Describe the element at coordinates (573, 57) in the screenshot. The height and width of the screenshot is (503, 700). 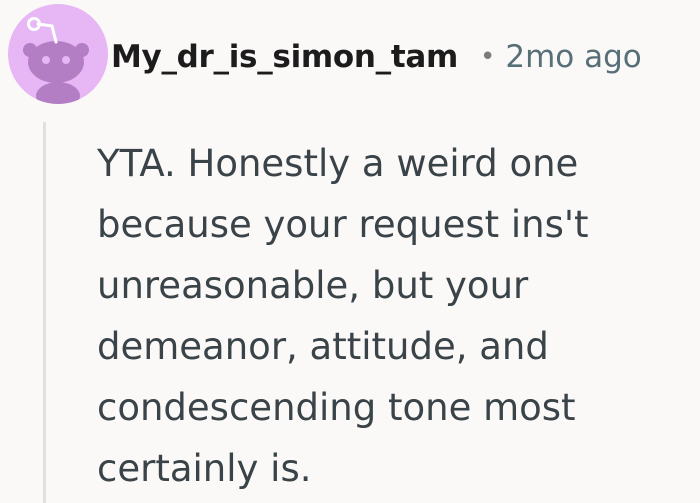
I see `timestamp: 2mo ago` at that location.